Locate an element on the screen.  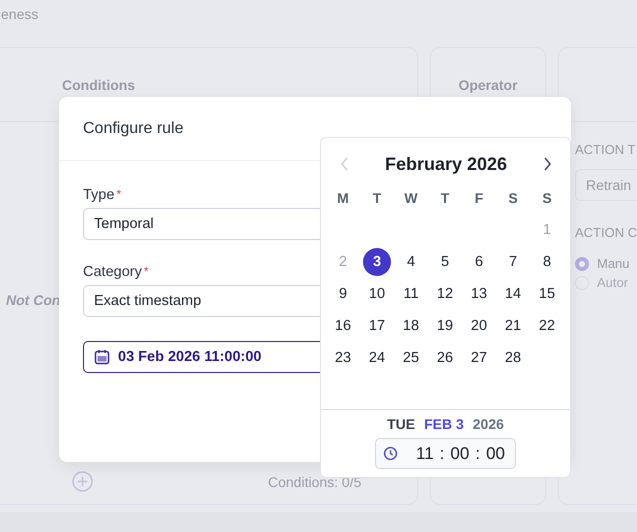
calendar-day: 7 is located at coordinates (513, 262).